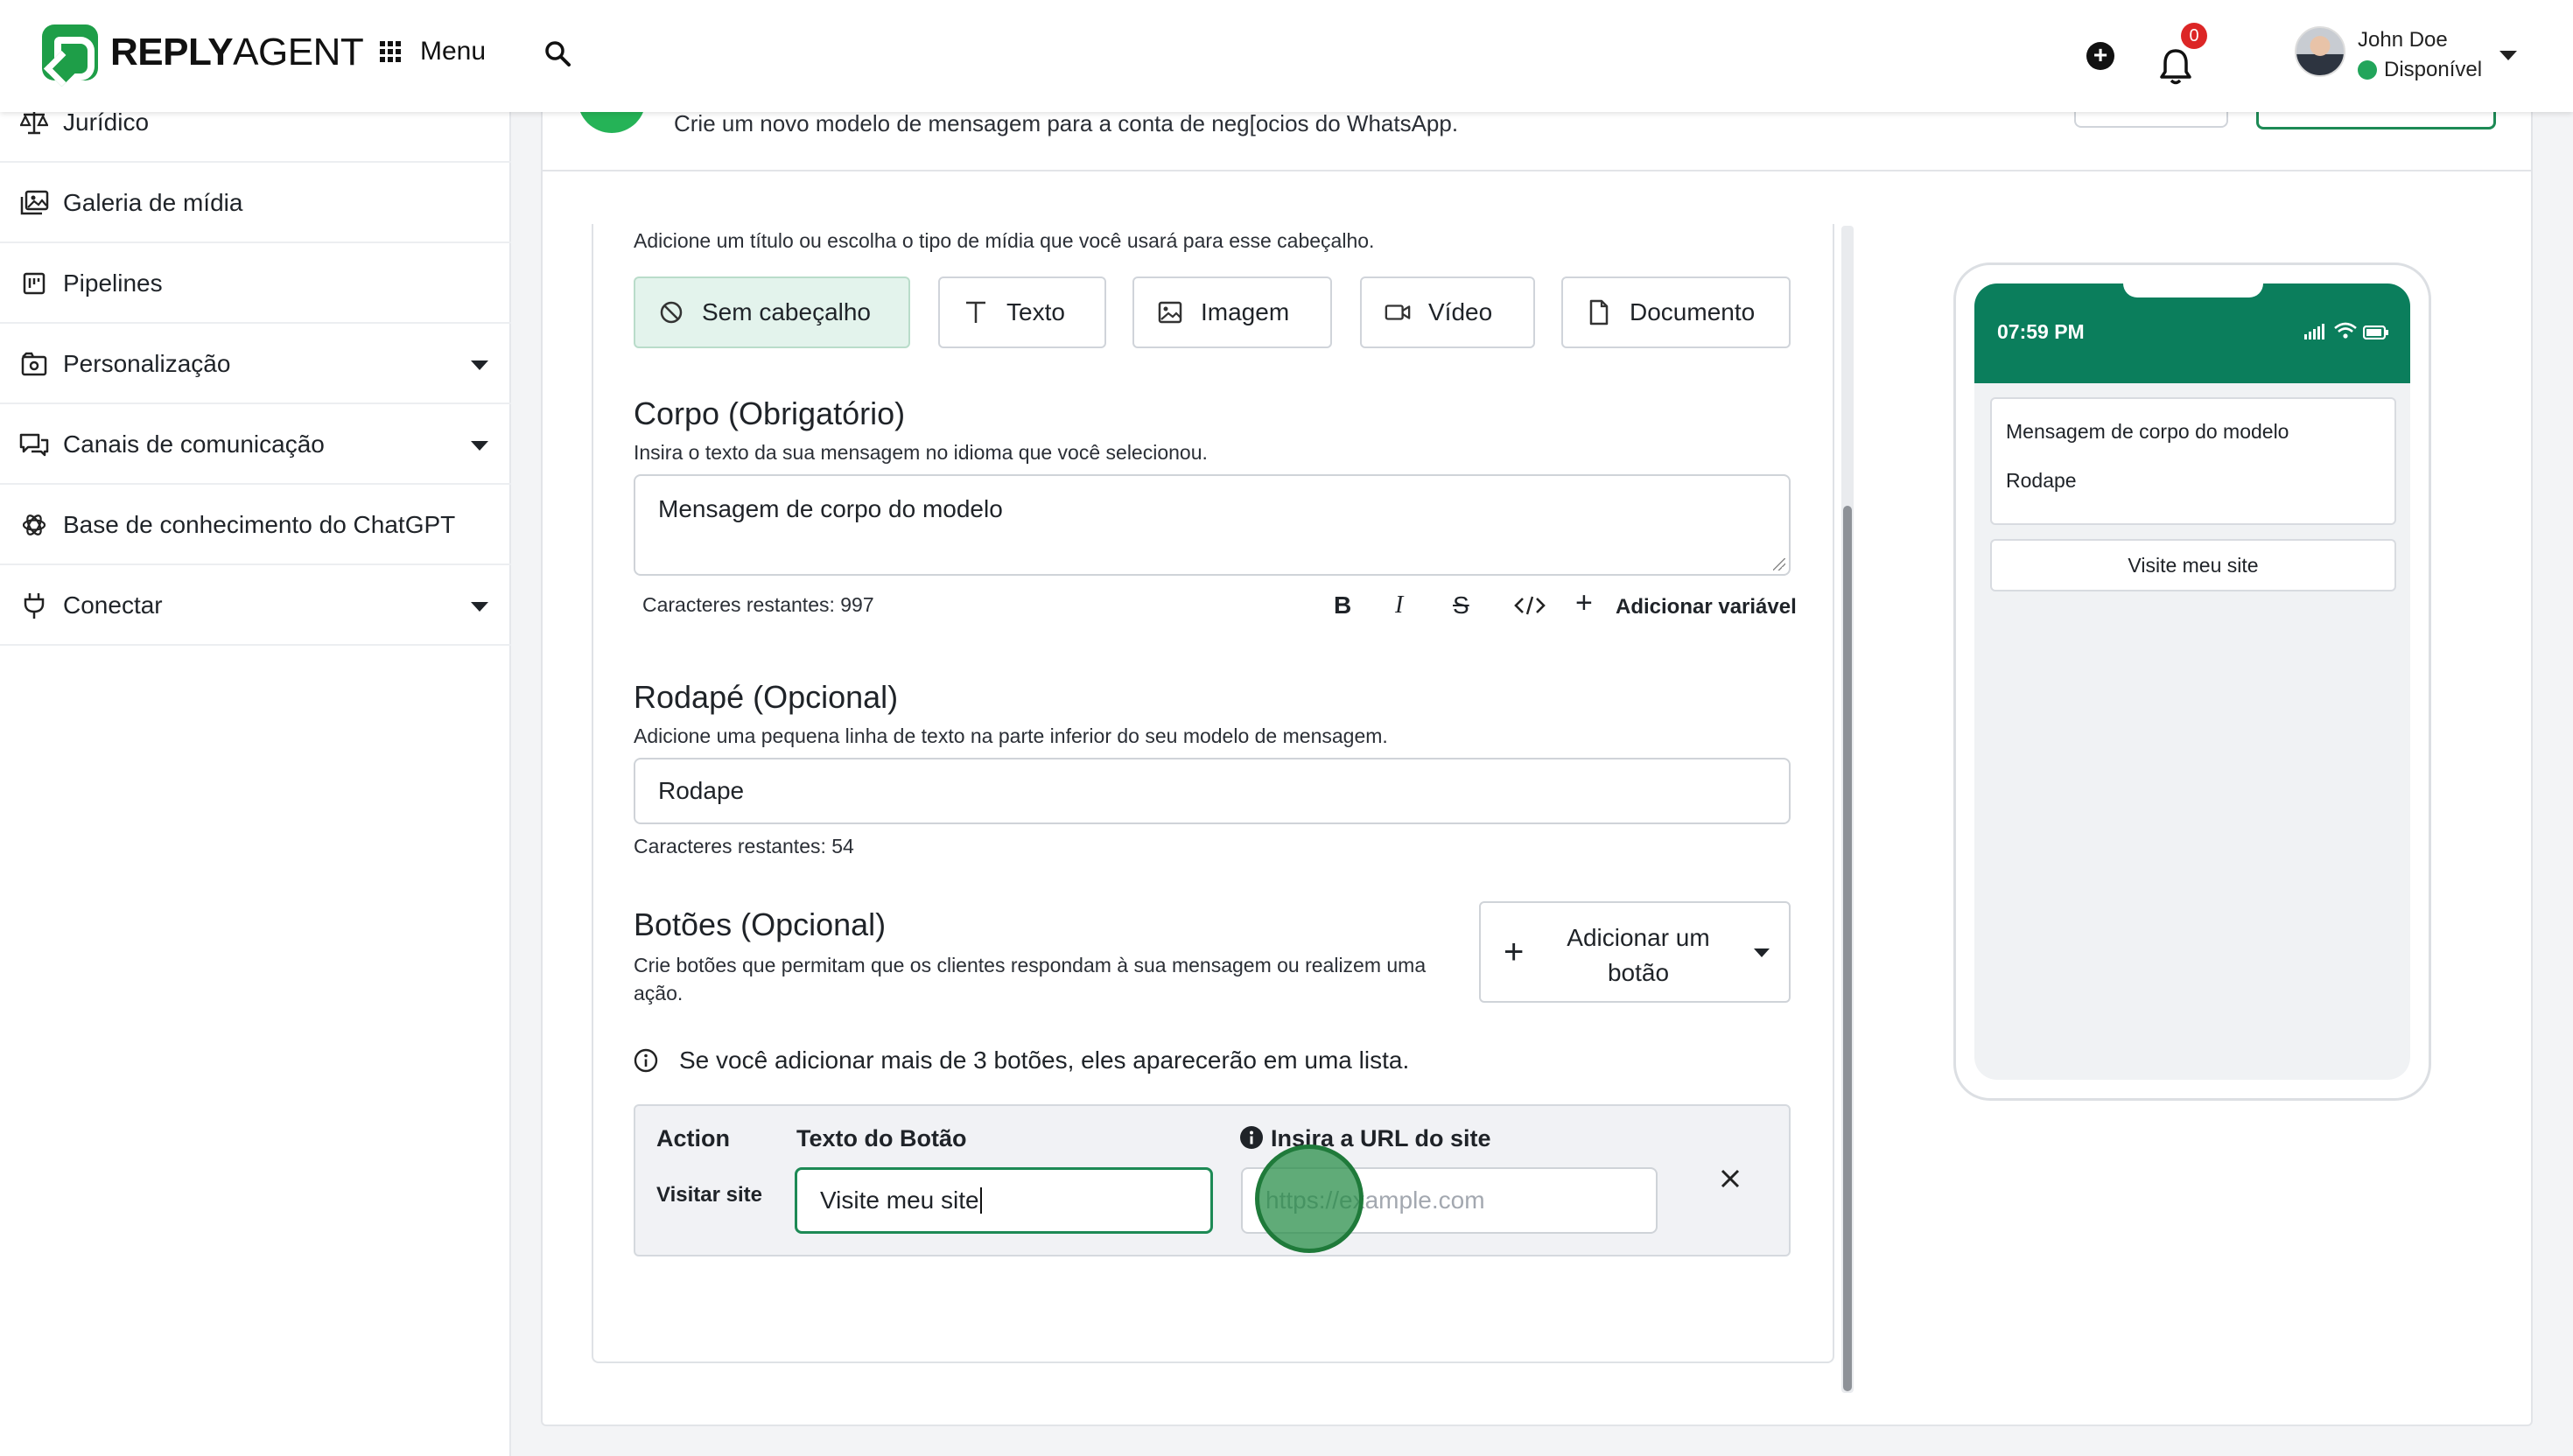 This screenshot has height=1456, width=2573. I want to click on brand-name: REPLYAGENT, so click(237, 52).